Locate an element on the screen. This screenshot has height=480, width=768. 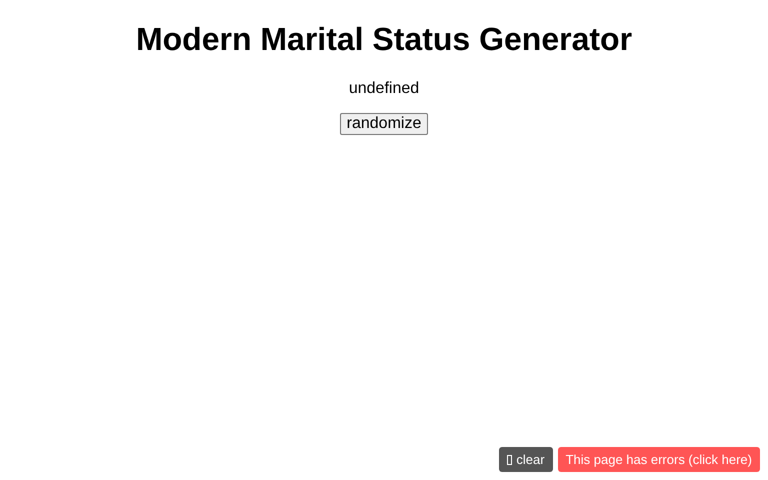
page-title: Modern Marital Status Generator is located at coordinates (384, 39).